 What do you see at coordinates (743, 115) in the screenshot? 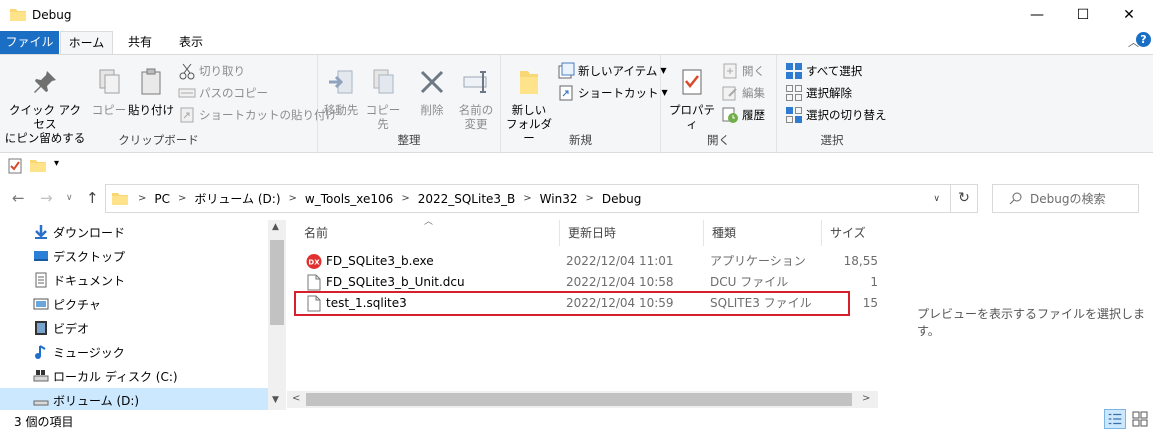
I see `history-button: 履歴` at bounding box center [743, 115].